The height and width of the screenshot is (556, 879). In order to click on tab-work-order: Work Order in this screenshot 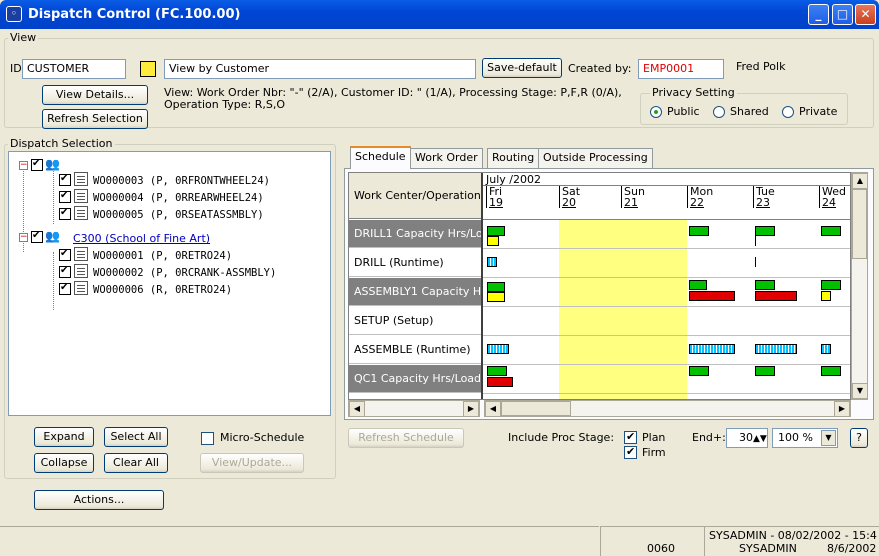, I will do `click(446, 158)`.